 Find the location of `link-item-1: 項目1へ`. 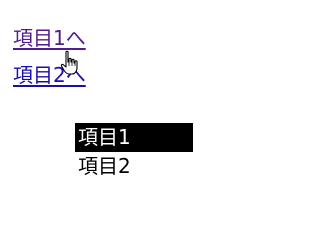

link-item-1: 項目1へ is located at coordinates (49, 38).